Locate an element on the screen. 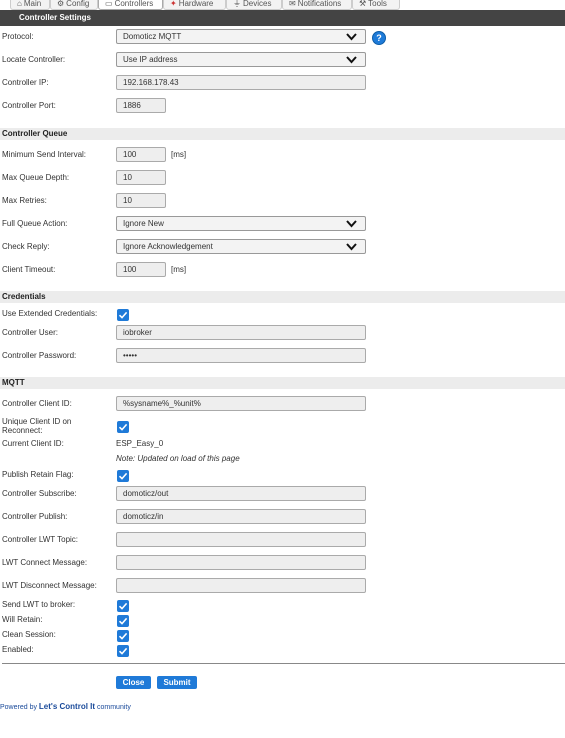  wrench-icon: ⚒ is located at coordinates (363, 4).